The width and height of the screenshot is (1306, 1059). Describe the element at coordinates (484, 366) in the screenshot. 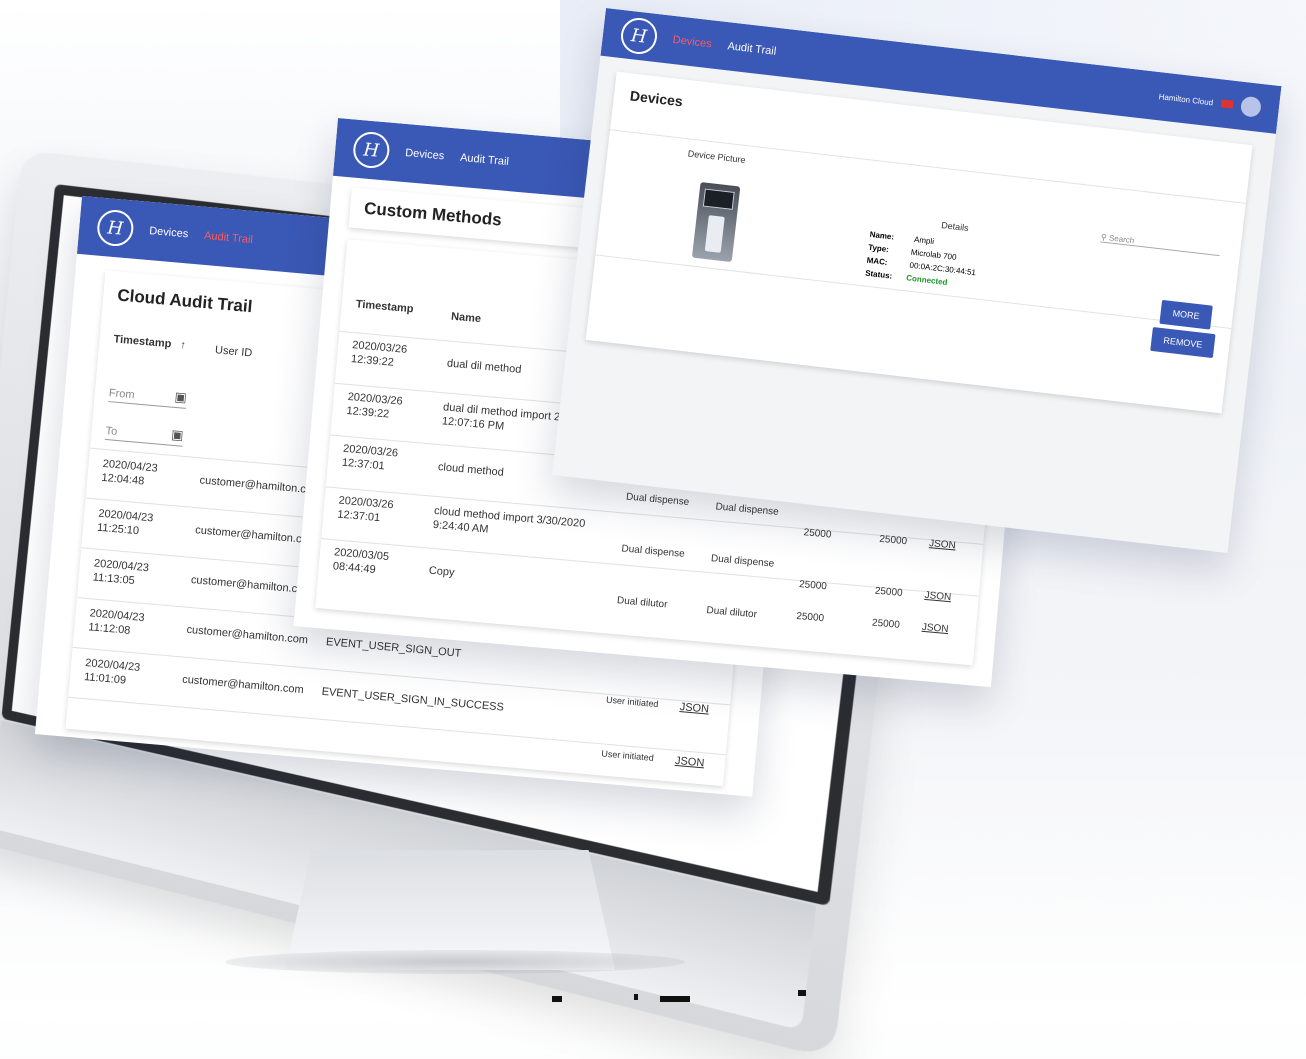

I see `row-name: dual dil method` at that location.